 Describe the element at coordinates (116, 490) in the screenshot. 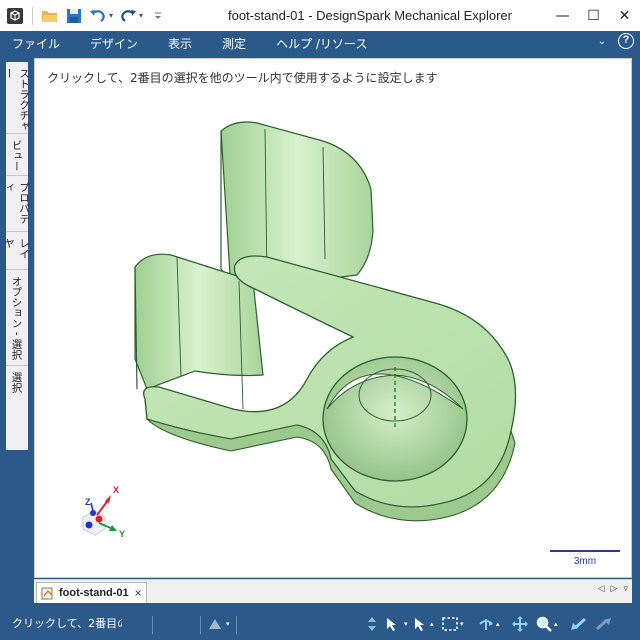

I see `triad-x-label: X` at that location.